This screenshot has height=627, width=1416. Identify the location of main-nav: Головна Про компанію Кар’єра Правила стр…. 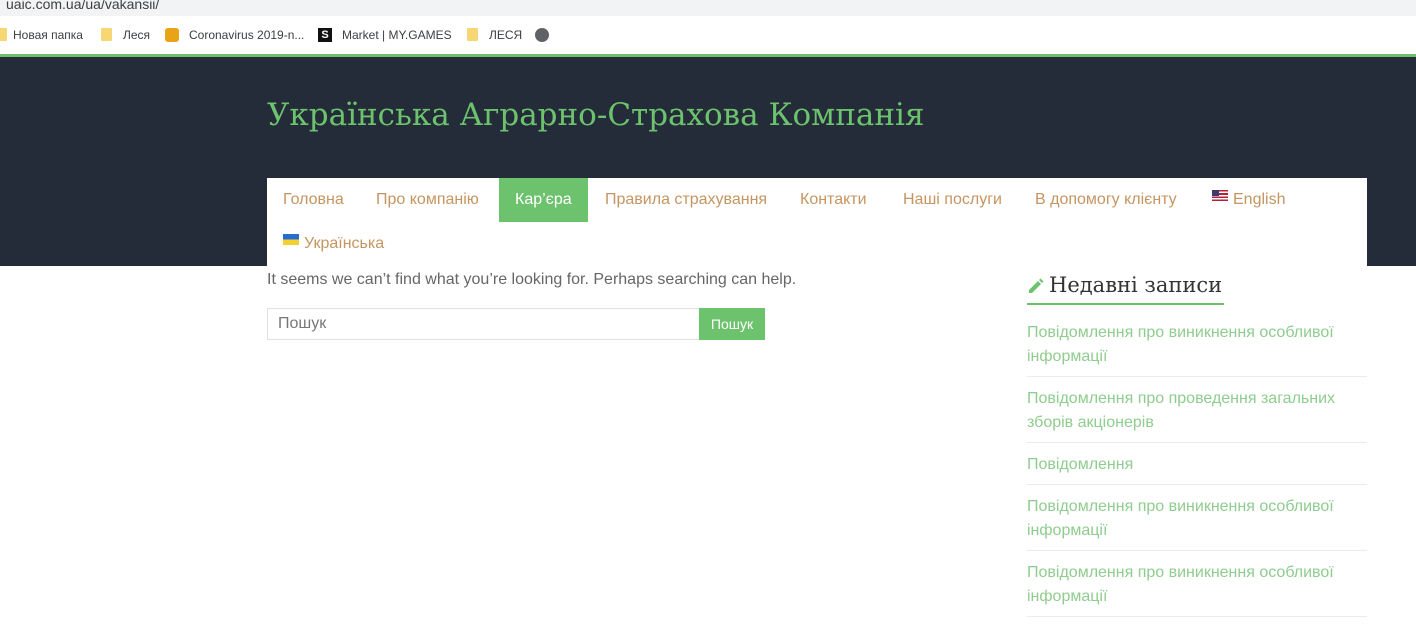
(817, 222).